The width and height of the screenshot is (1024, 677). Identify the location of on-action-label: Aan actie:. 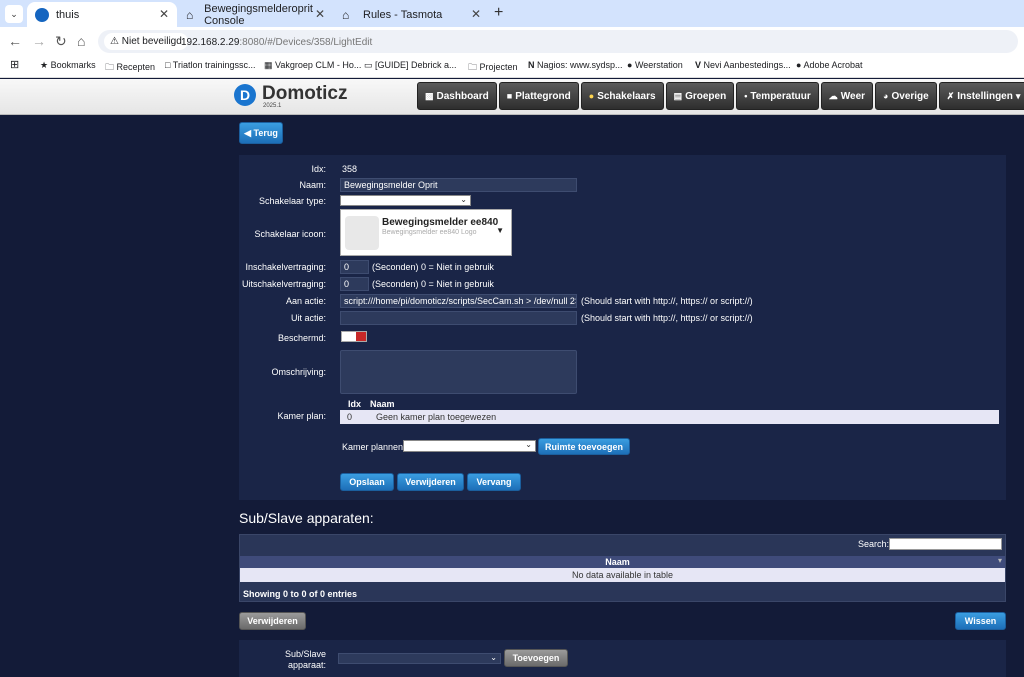
(305, 301).